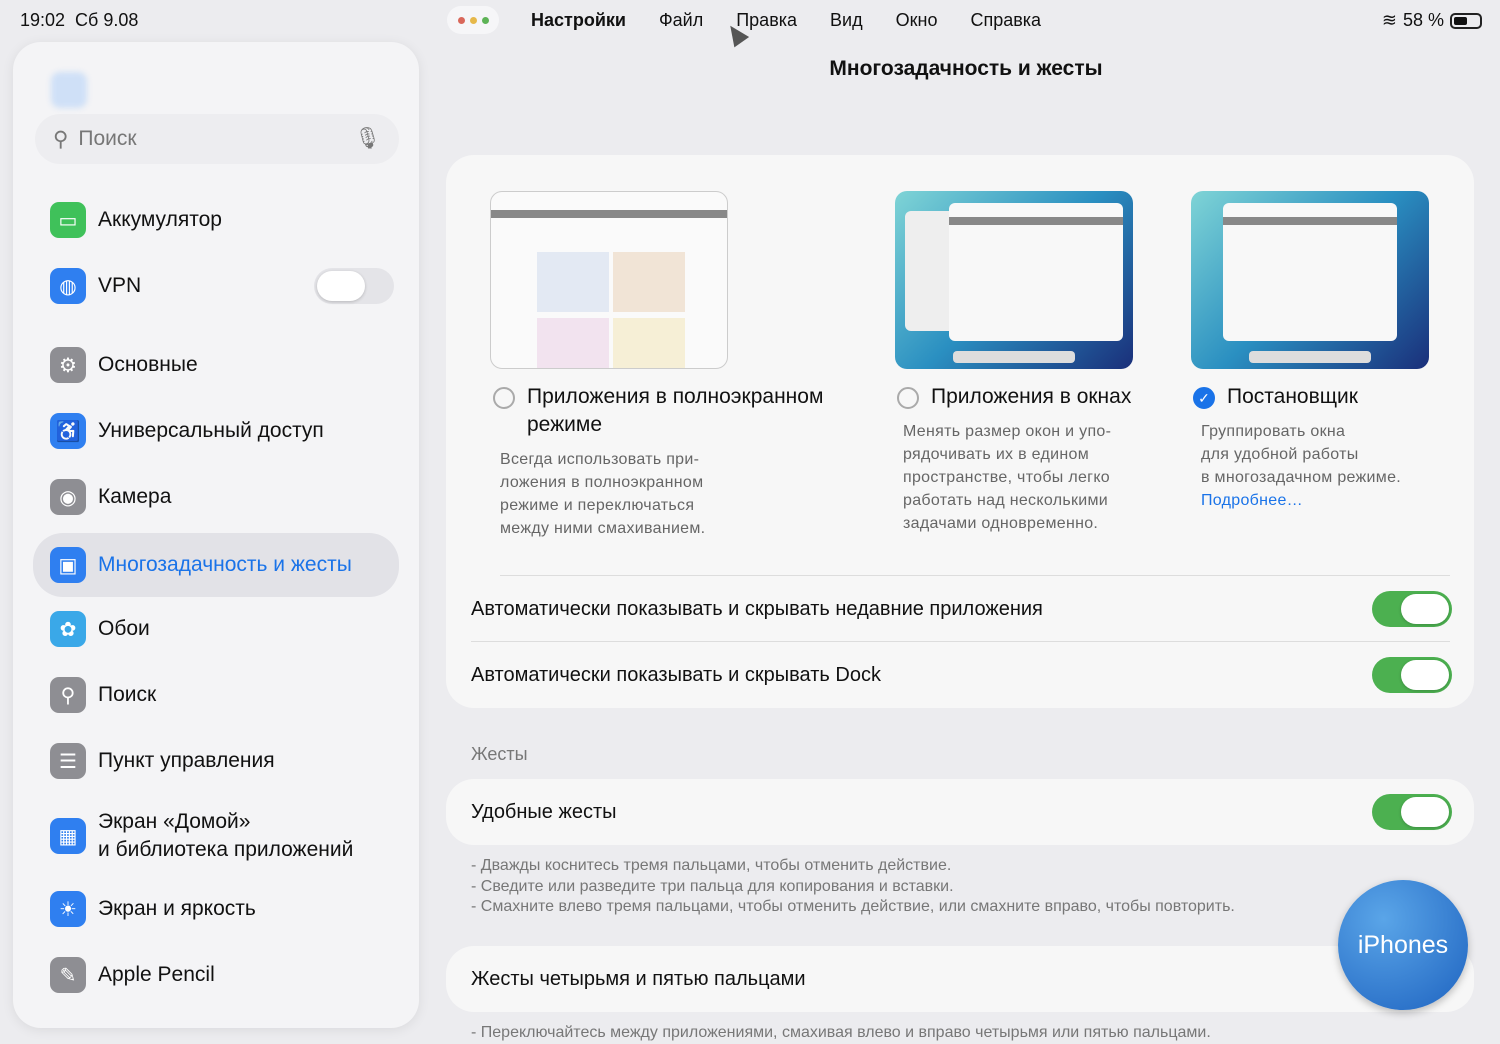 This screenshot has width=1500, height=1044. What do you see at coordinates (43, 20) in the screenshot?
I see `time: 19:02` at bounding box center [43, 20].